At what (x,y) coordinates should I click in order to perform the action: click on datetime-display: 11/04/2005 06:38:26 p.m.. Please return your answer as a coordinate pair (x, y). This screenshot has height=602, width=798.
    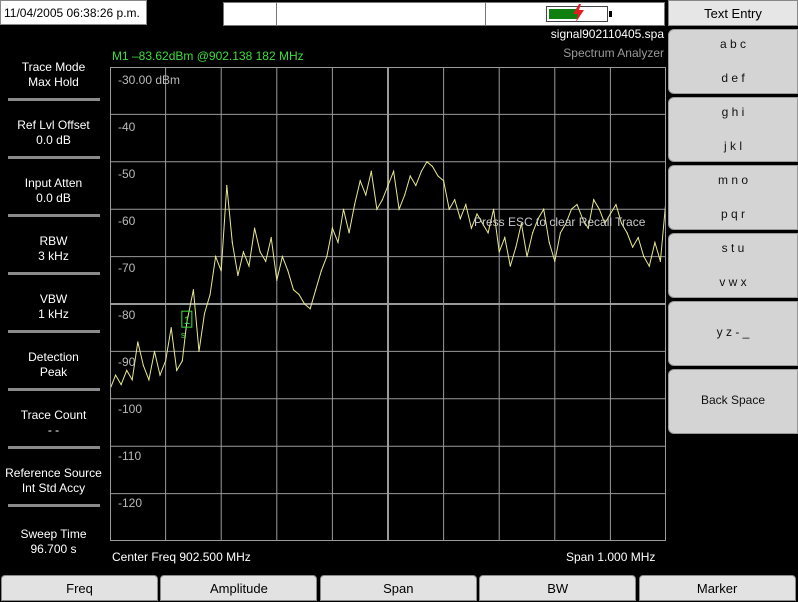
    Looking at the image, I should click on (73, 12).